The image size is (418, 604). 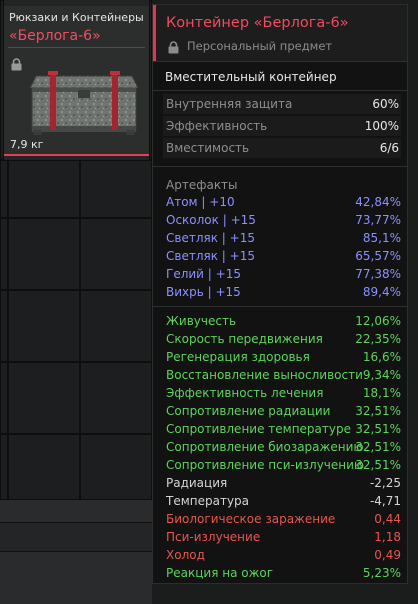 What do you see at coordinates (282, 126) in the screenshot?
I see `stat-row-efficiency: Эффективность 100%` at bounding box center [282, 126].